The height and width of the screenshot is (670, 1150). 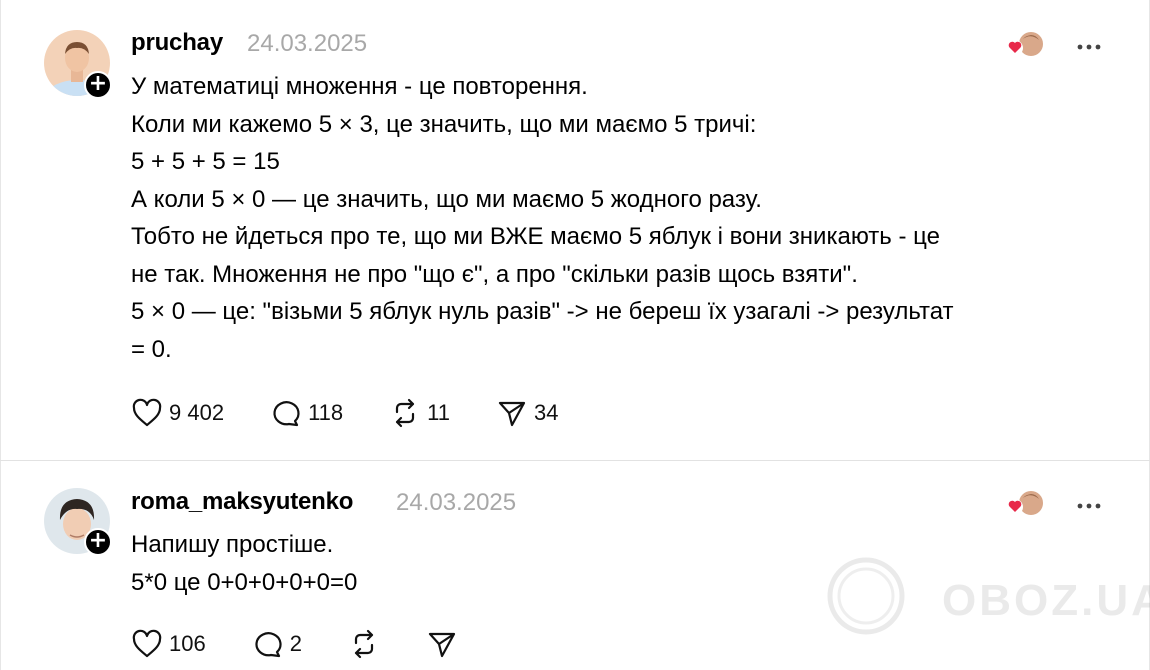 I want to click on watermark-logo: OBOZ.UA, so click(x=988, y=596).